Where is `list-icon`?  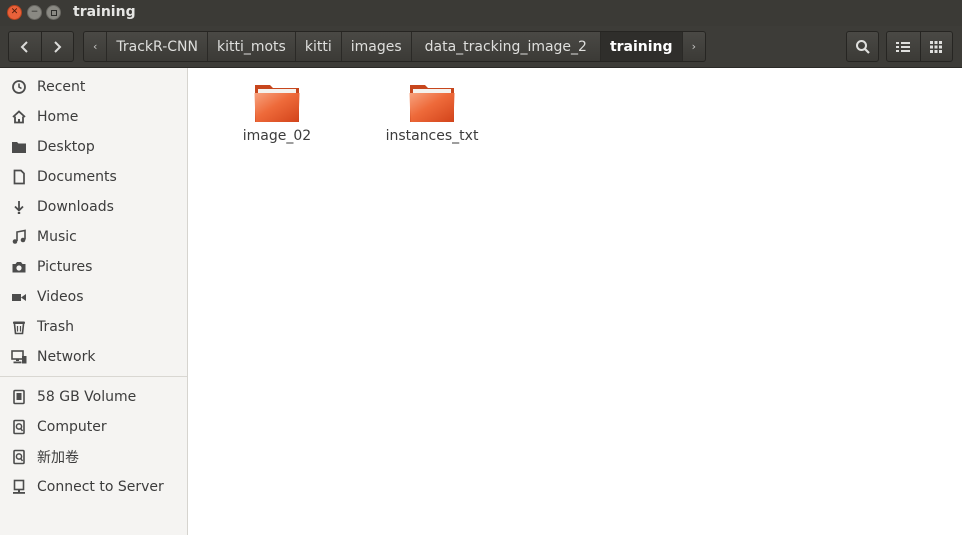 list-icon is located at coordinates (903, 46).